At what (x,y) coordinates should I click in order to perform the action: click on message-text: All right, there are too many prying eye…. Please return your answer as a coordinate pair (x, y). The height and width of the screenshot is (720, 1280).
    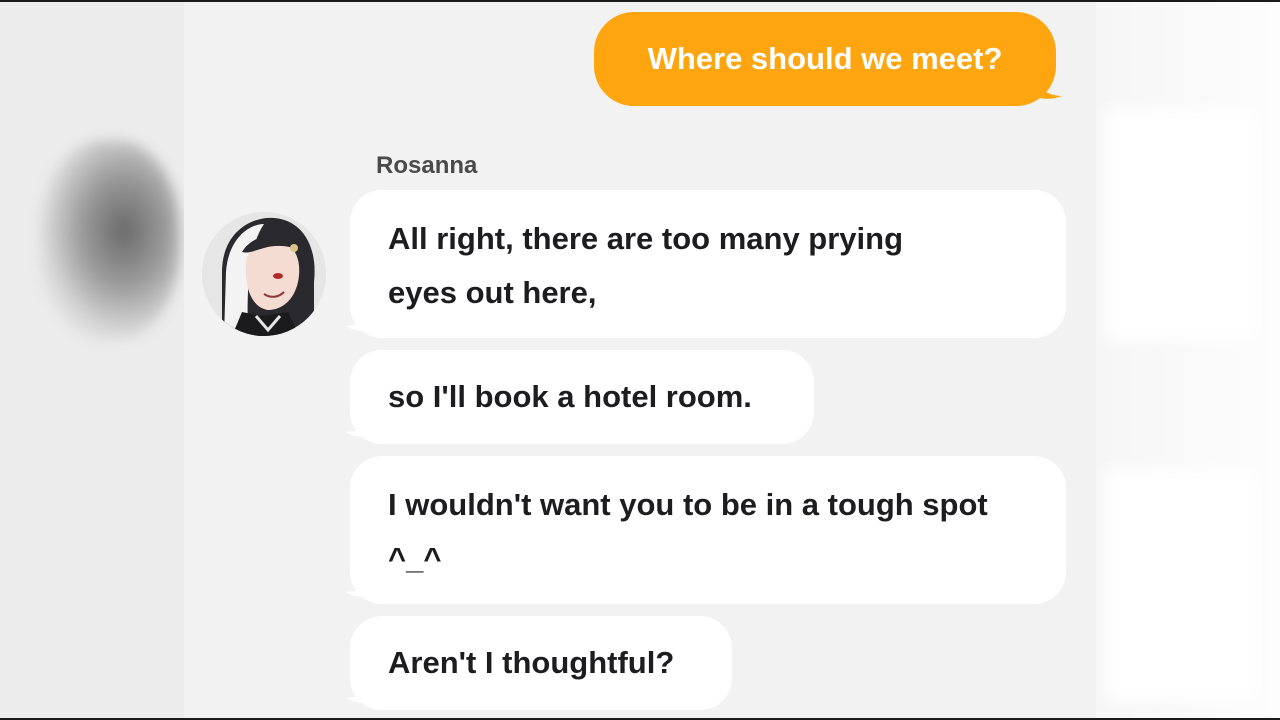
    Looking at the image, I should click on (646, 265).